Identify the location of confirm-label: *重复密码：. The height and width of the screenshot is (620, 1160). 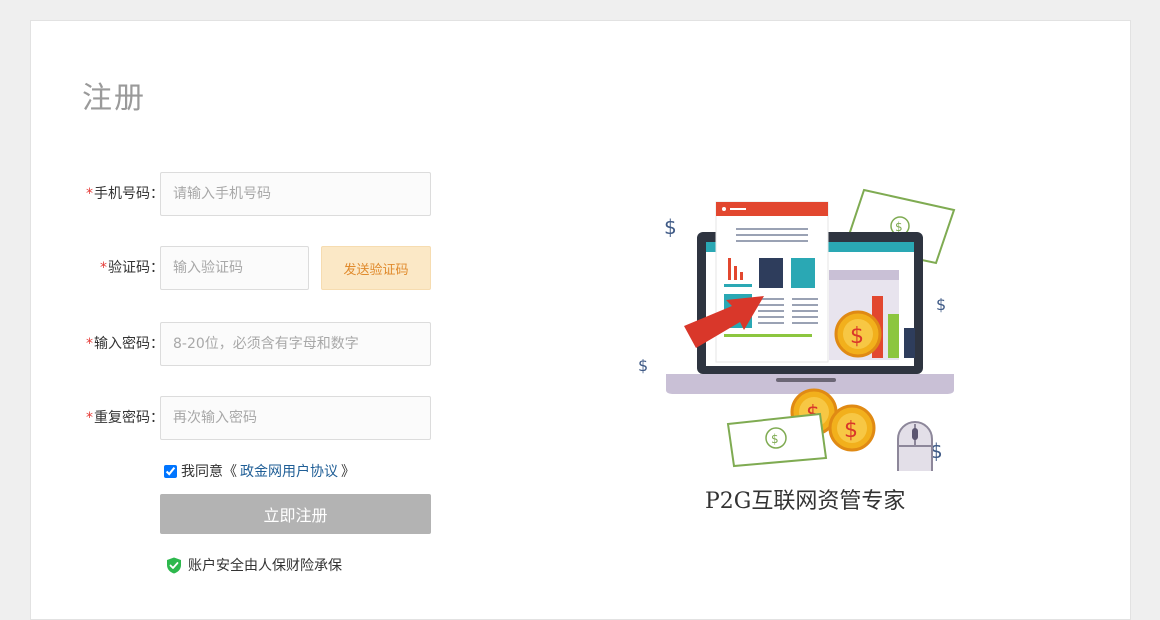
(125, 418).